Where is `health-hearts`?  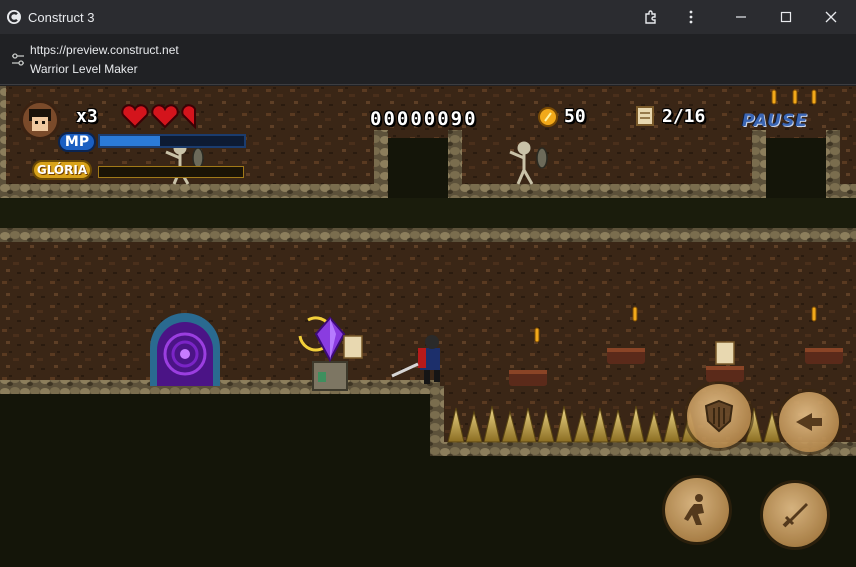
health-hearts is located at coordinates (158, 117).